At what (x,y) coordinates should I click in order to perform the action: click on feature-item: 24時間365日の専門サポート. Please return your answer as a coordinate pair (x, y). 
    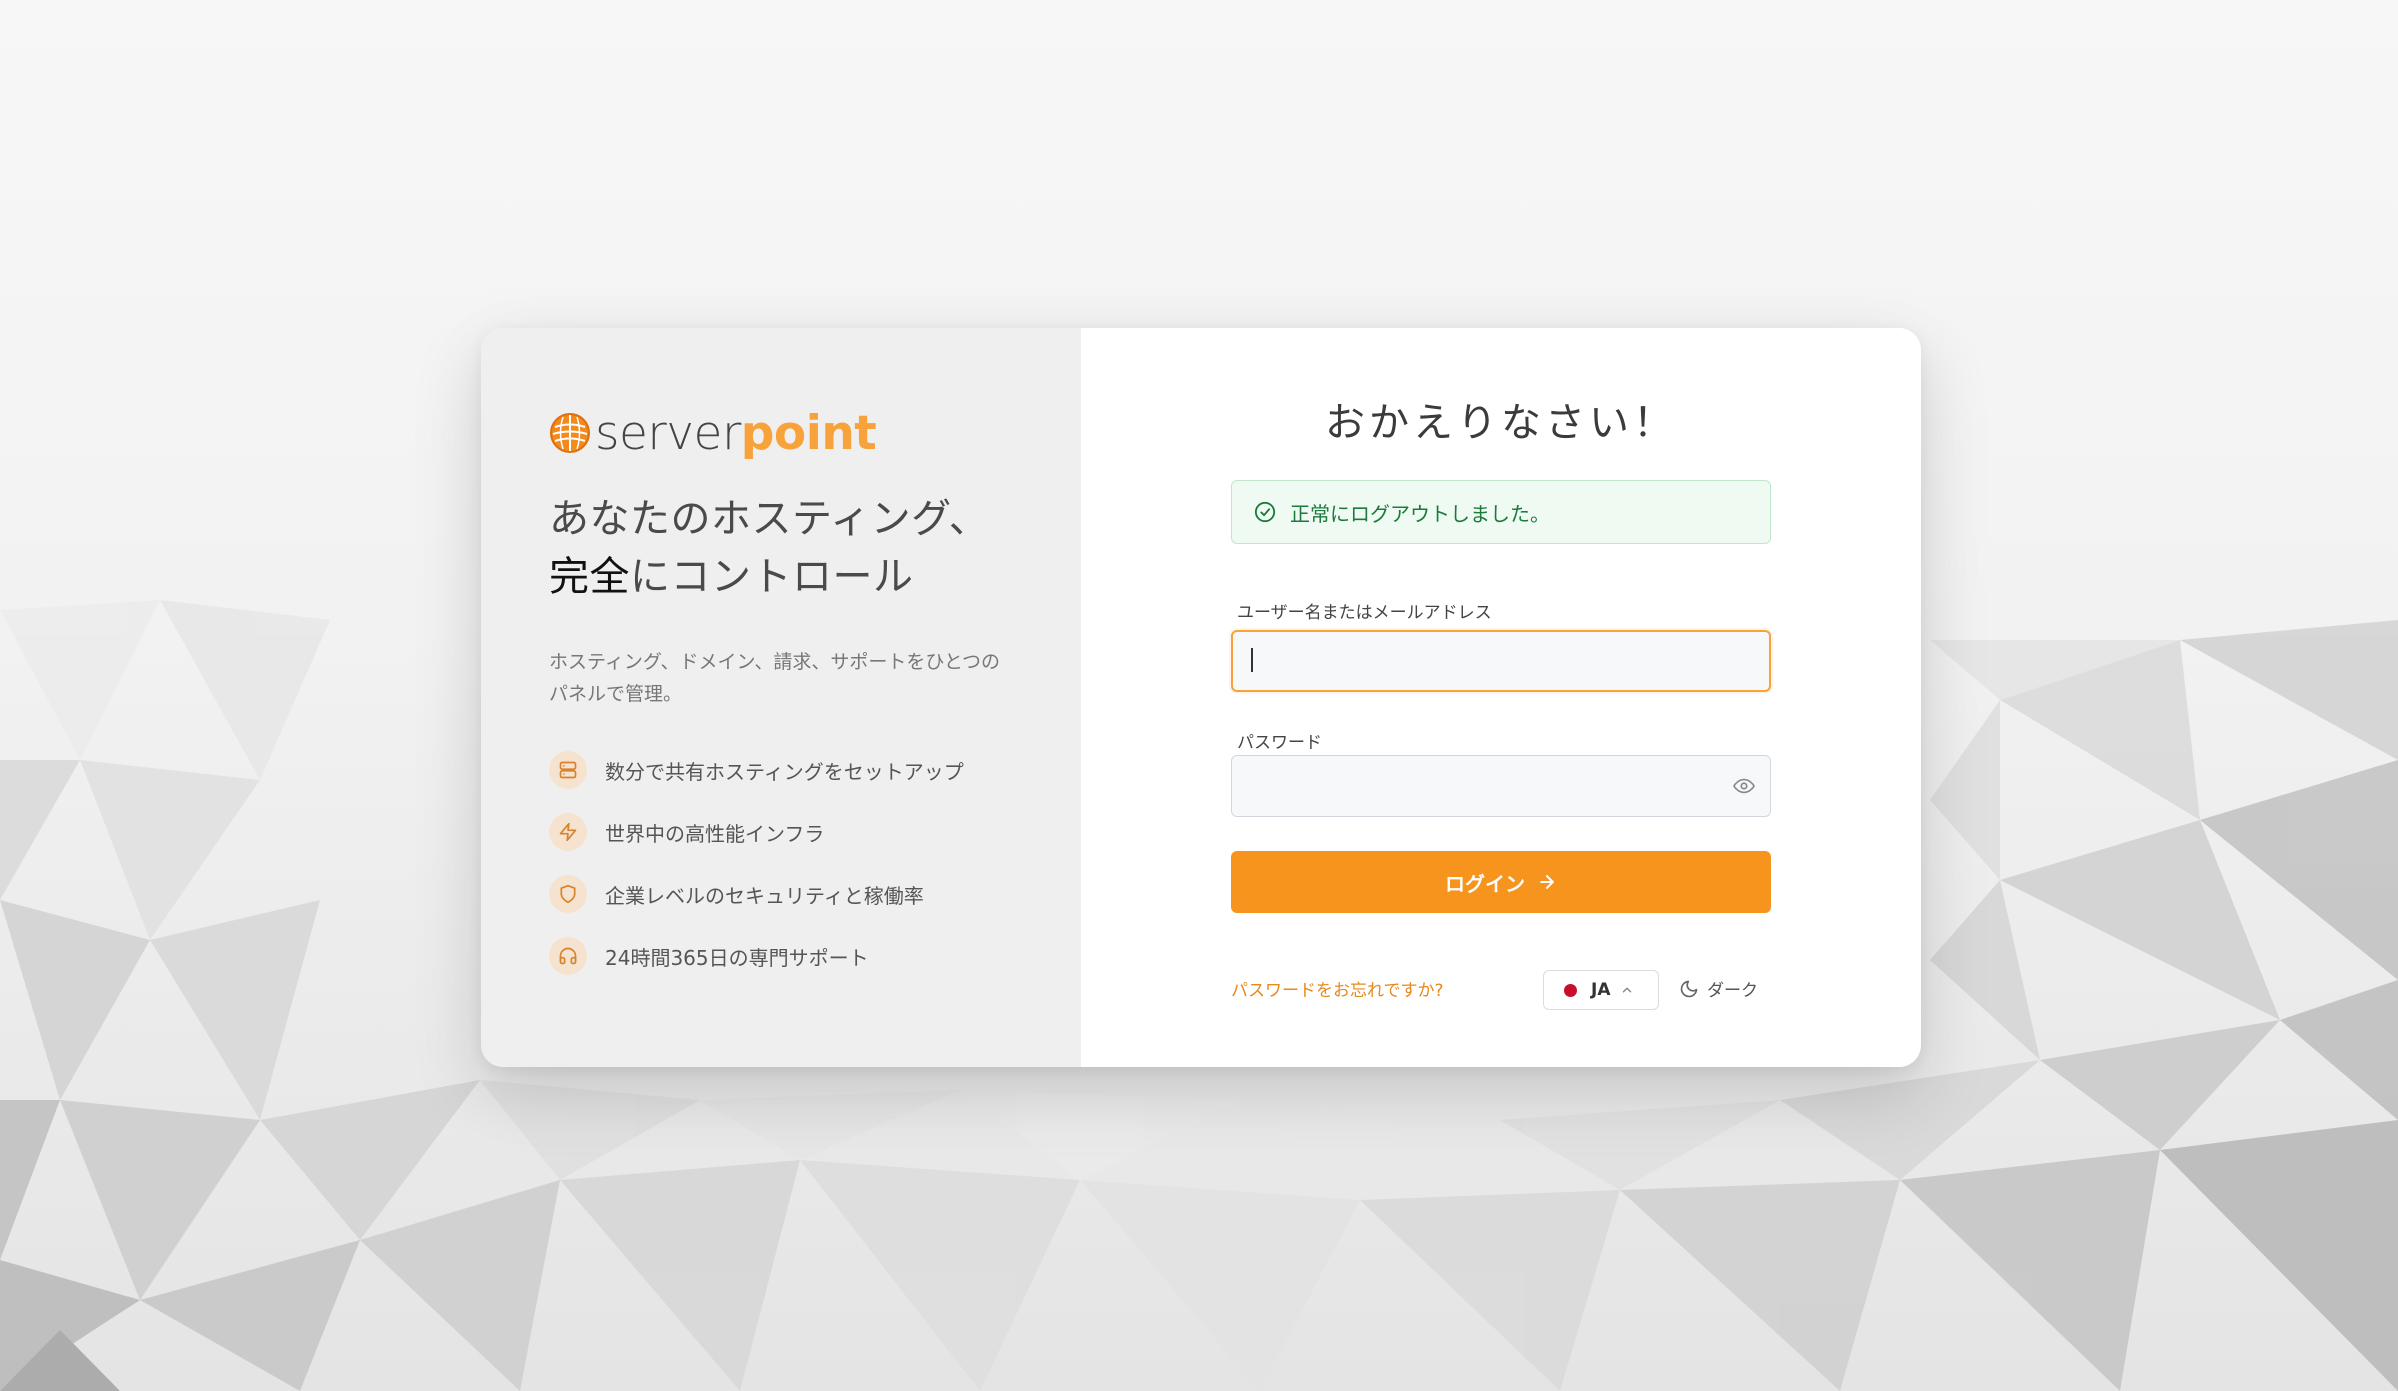
    Looking at the image, I should click on (815, 956).